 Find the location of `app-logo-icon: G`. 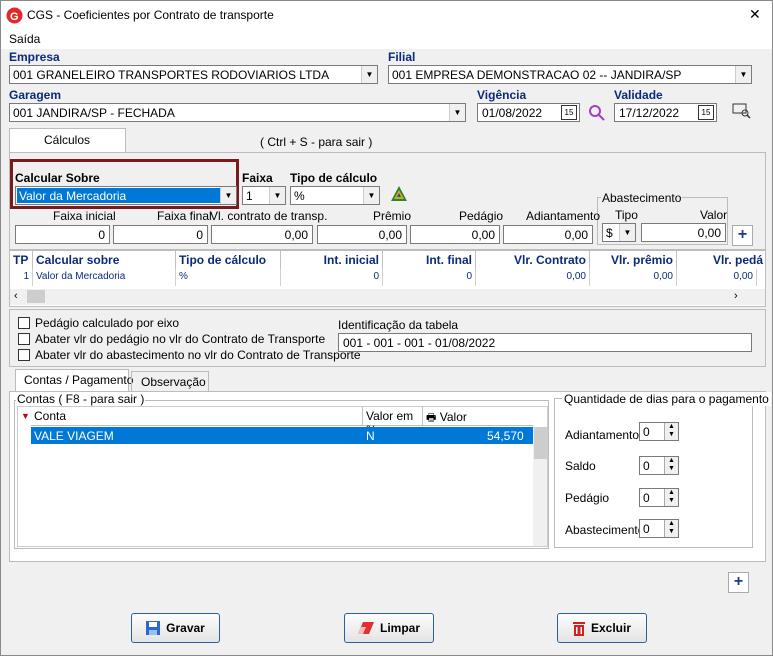

app-logo-icon: G is located at coordinates (14, 15).